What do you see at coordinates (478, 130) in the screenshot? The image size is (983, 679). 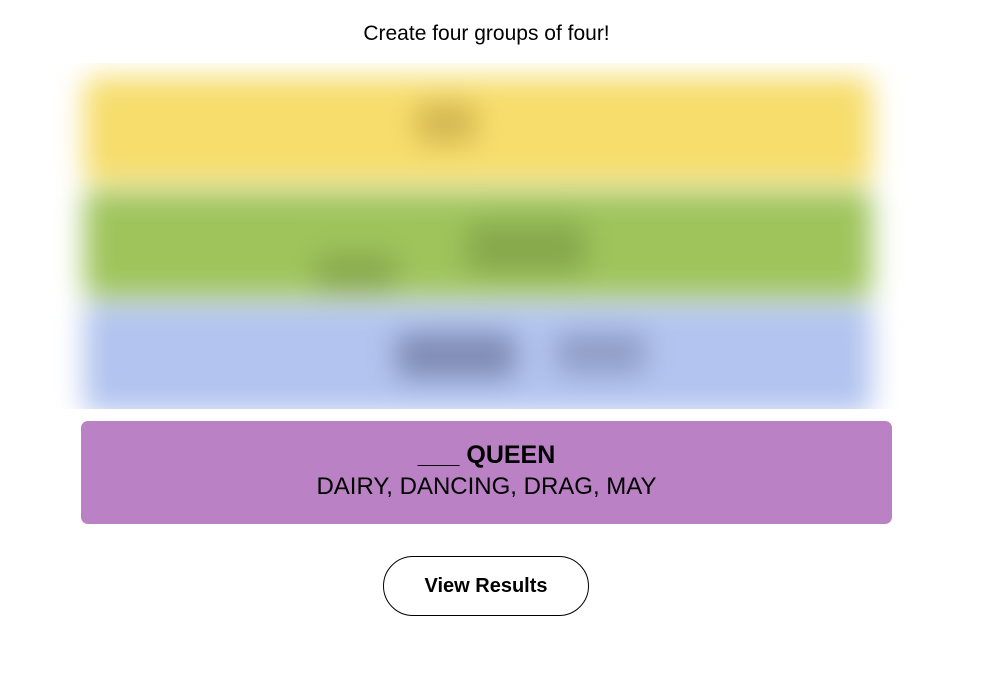 I see `blurred-yellow-group` at bounding box center [478, 130].